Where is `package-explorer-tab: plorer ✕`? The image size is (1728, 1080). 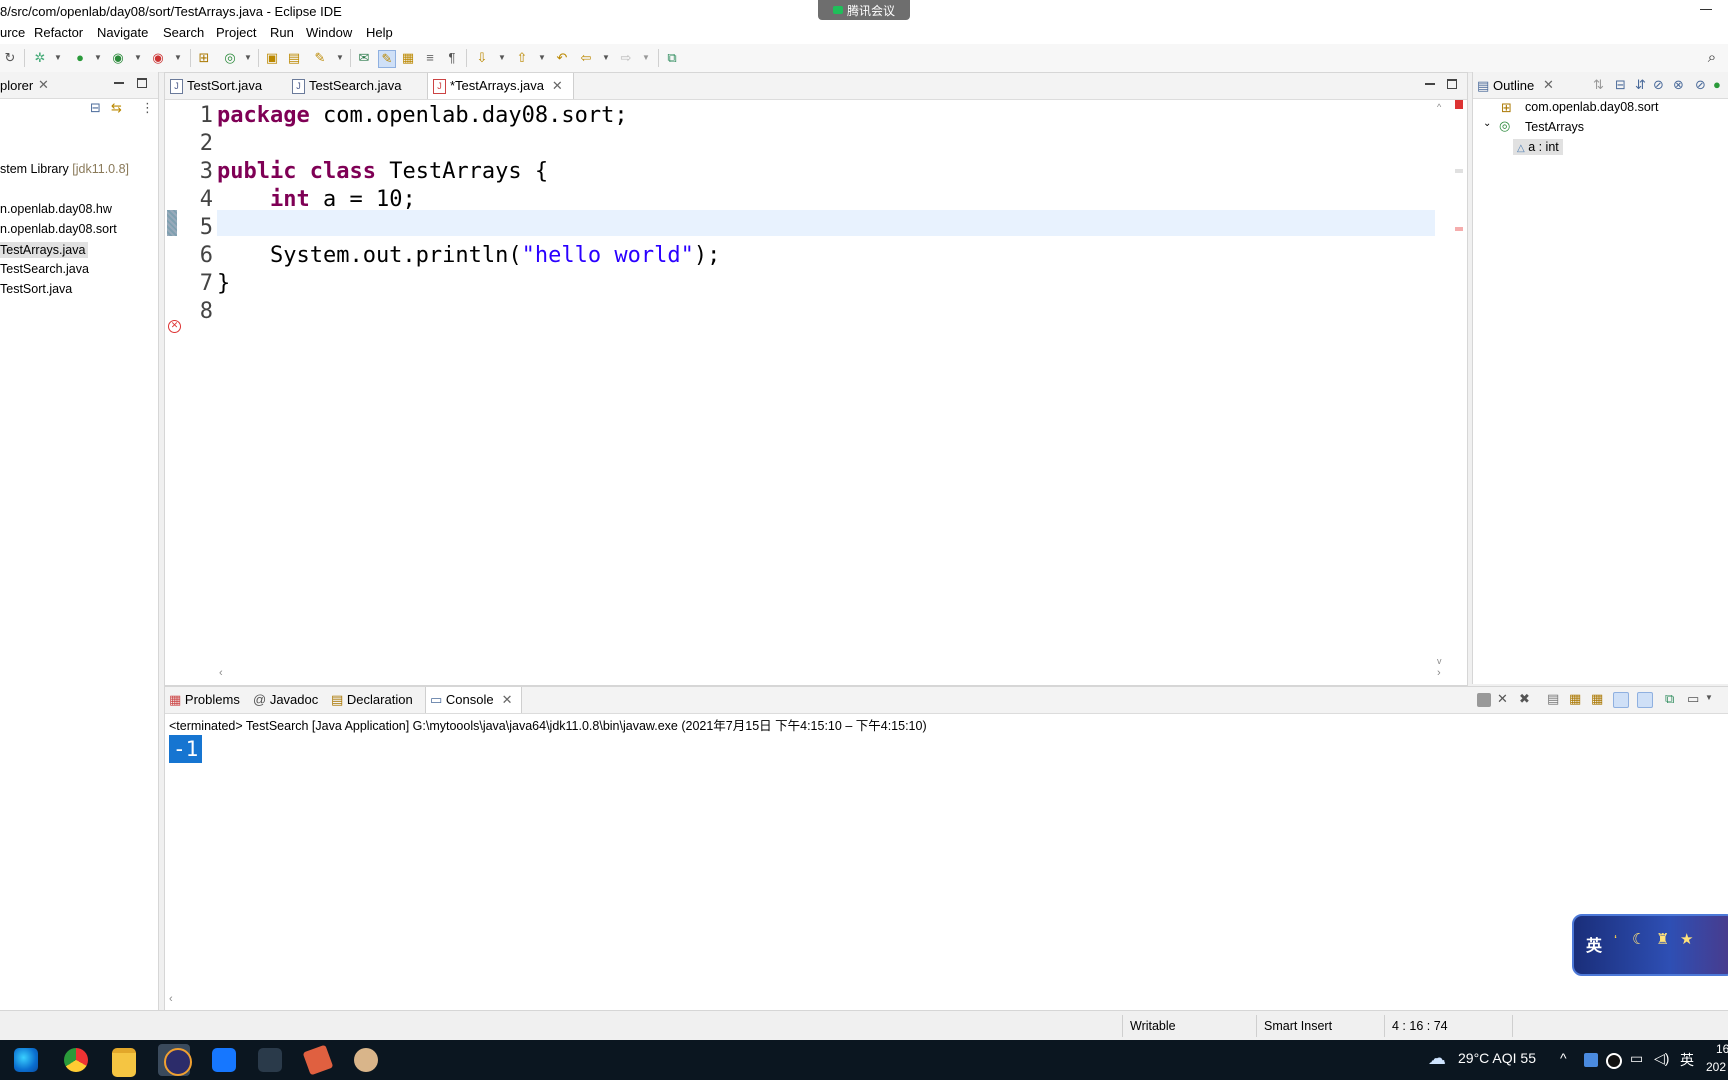 package-explorer-tab: plorer ✕ is located at coordinates (79, 85).